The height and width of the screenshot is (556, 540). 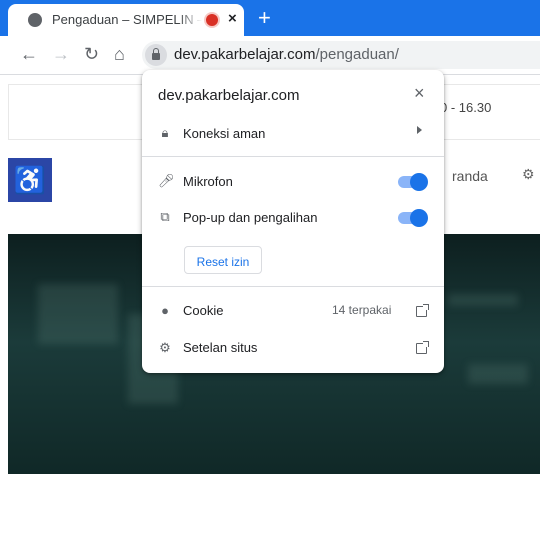 What do you see at coordinates (419, 93) in the screenshot?
I see `popup-close-button: ×` at bounding box center [419, 93].